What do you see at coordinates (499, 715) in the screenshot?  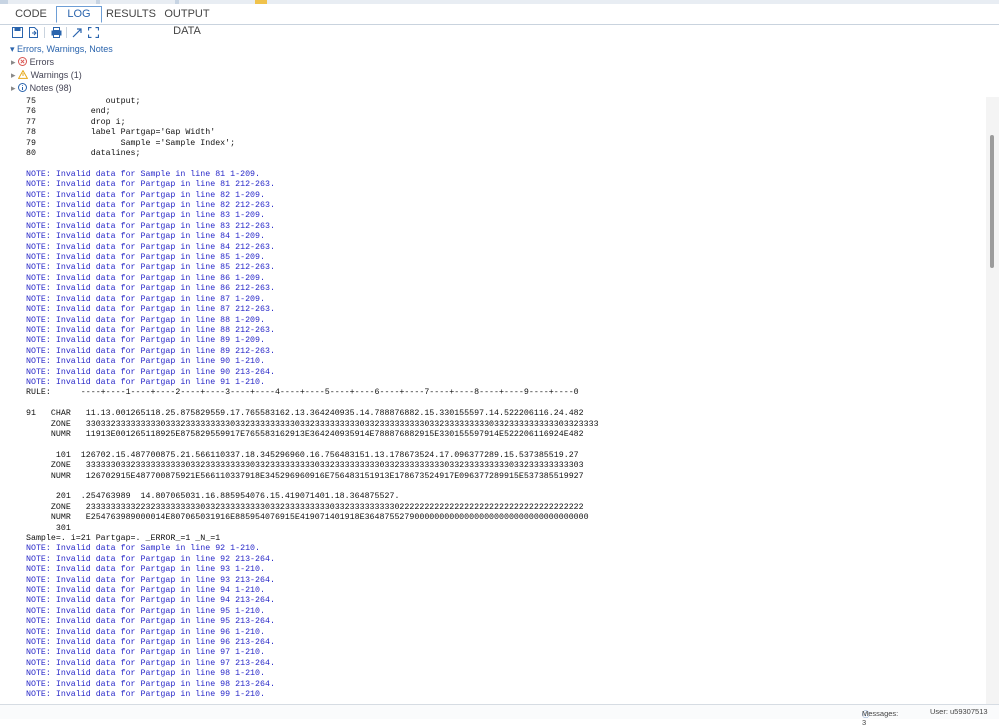 I see `status-bar: ⓘ Messages: 3 User: u59307513` at bounding box center [499, 715].